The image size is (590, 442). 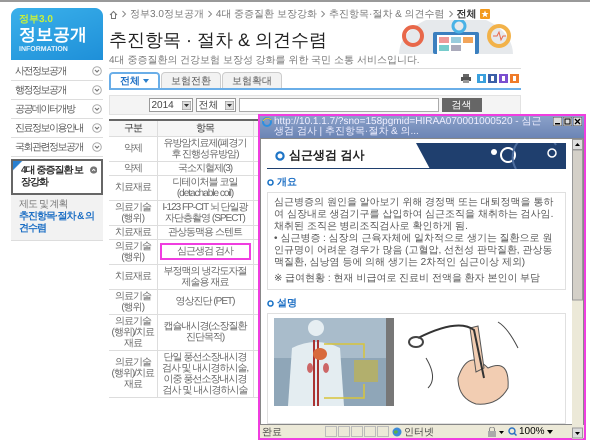 I want to click on table-cell: 유방암치료제(폐경기 후 진행성유방암), so click(x=205, y=149).